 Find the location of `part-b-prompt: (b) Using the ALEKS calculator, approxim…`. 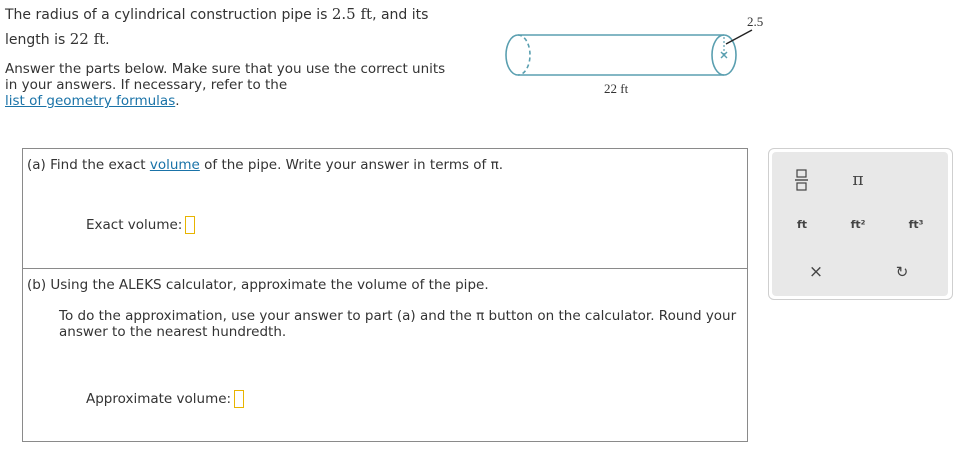

part-b-prompt: (b) Using the ALEKS calculator, approxim… is located at coordinates (382, 308).